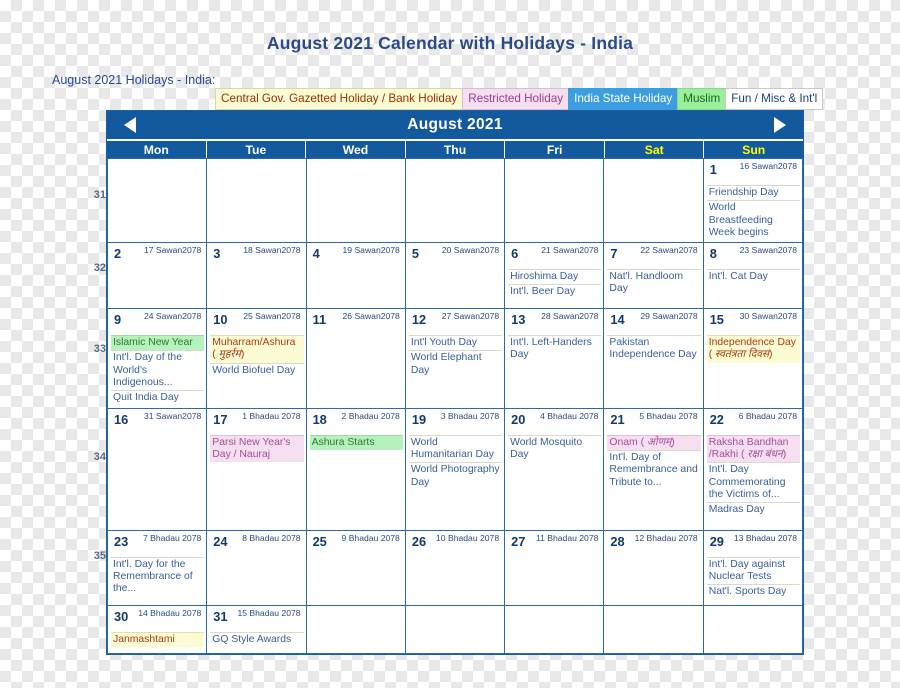 This screenshot has height=688, width=900. What do you see at coordinates (753, 448) in the screenshot?
I see `event-item: Raksha Bandhan /Rakhi ( रक्षा बंधन)` at bounding box center [753, 448].